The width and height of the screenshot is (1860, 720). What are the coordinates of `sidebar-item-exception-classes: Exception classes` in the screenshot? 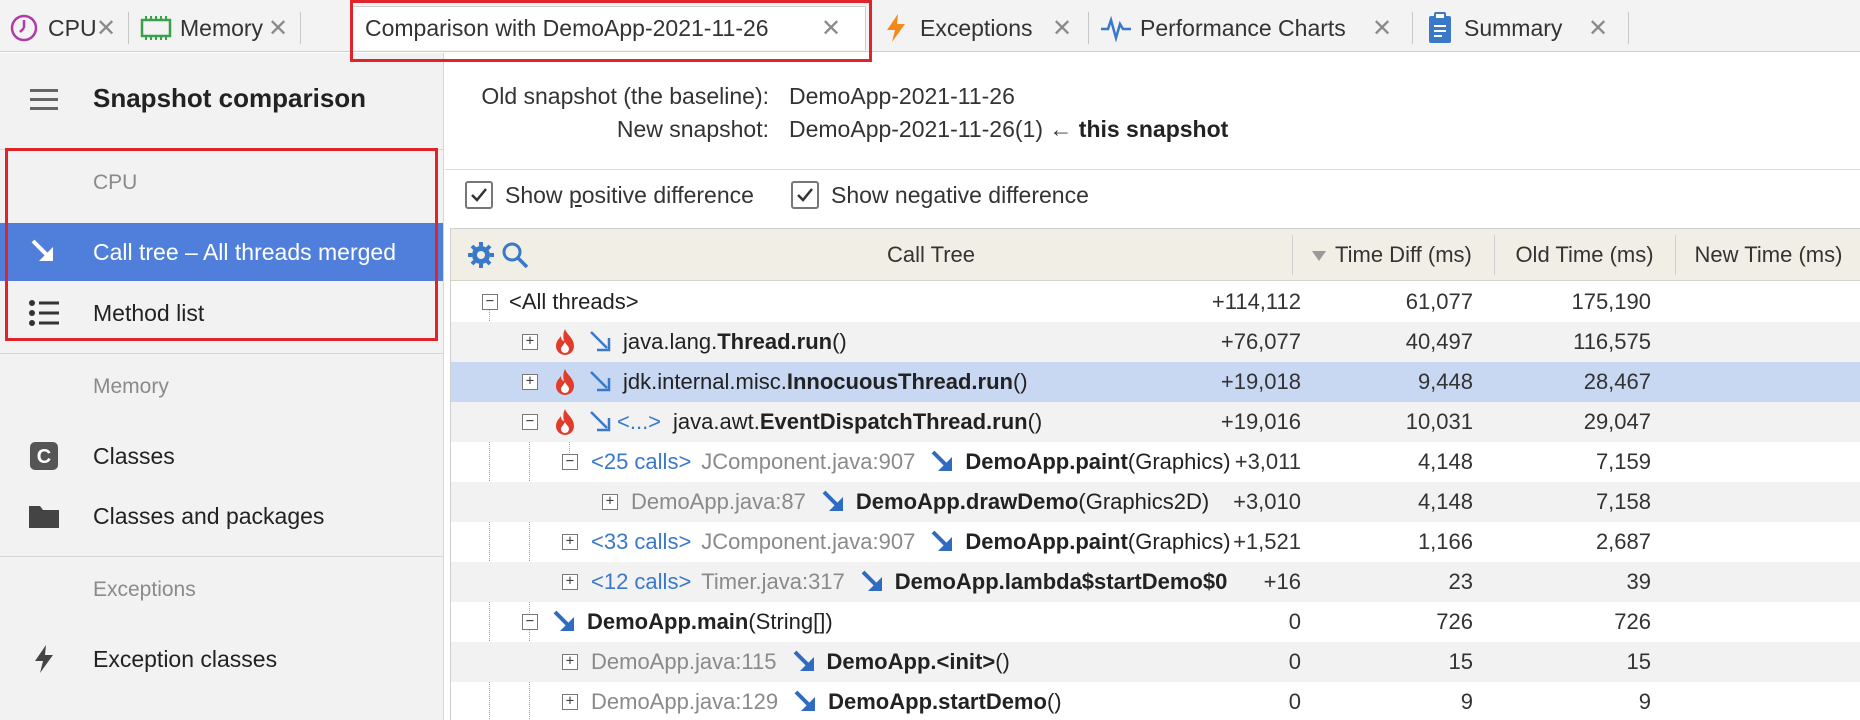 It's located at (221, 659).